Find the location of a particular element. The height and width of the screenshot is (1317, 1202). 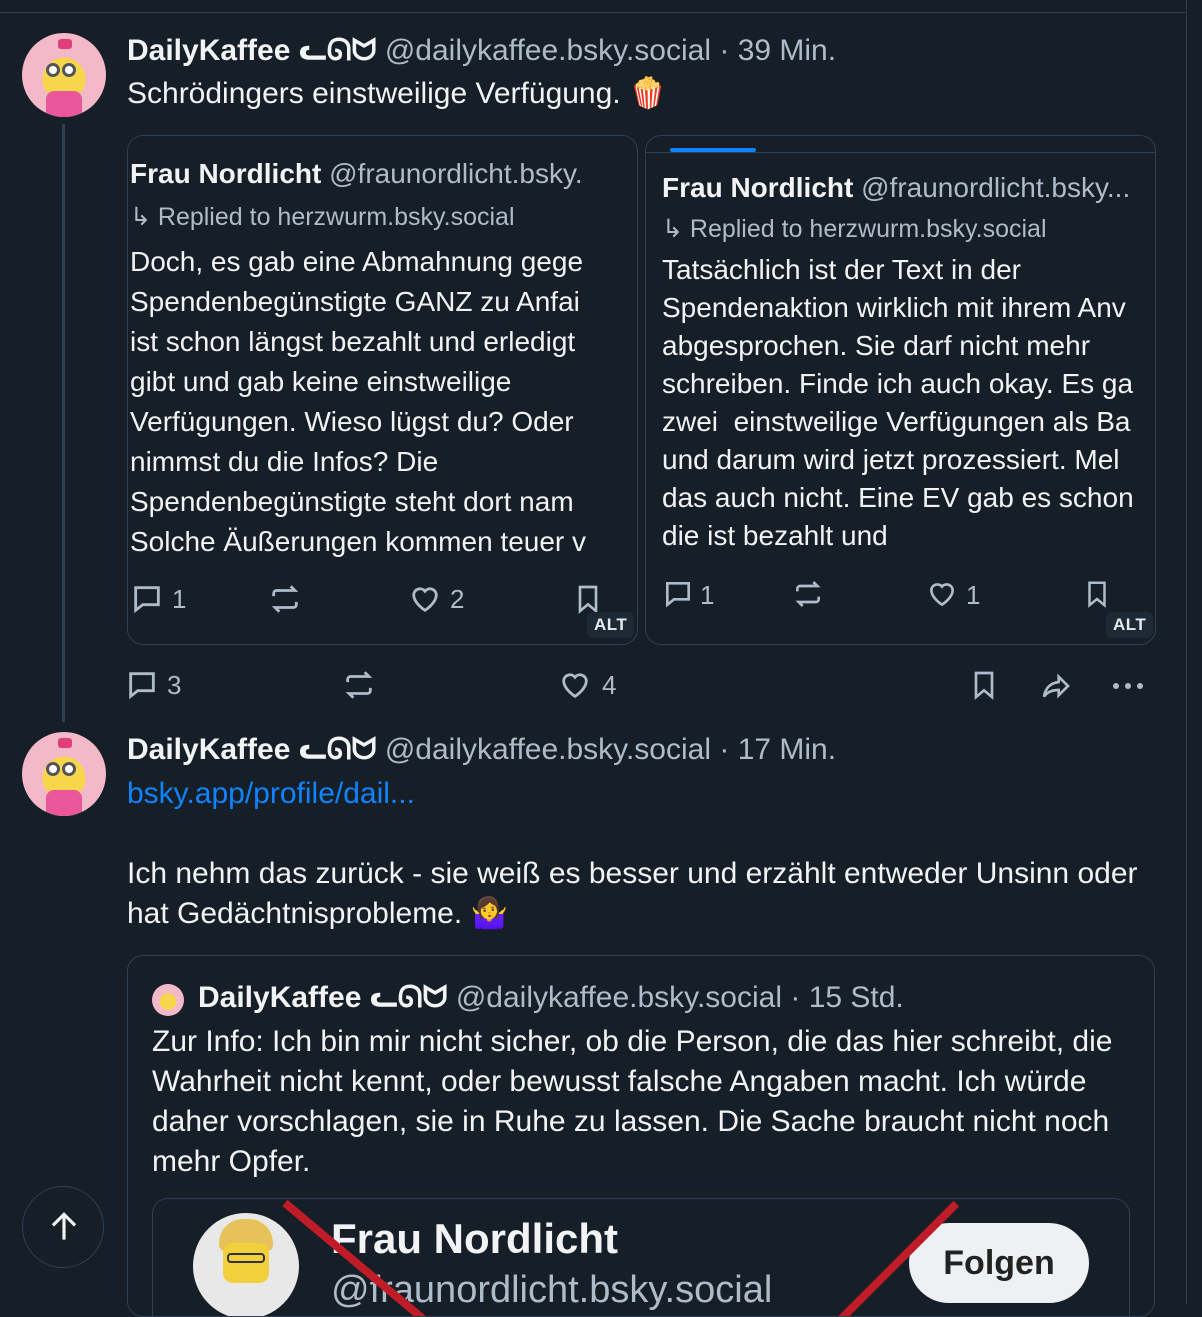

post-time: 39 Min. is located at coordinates (787, 50).